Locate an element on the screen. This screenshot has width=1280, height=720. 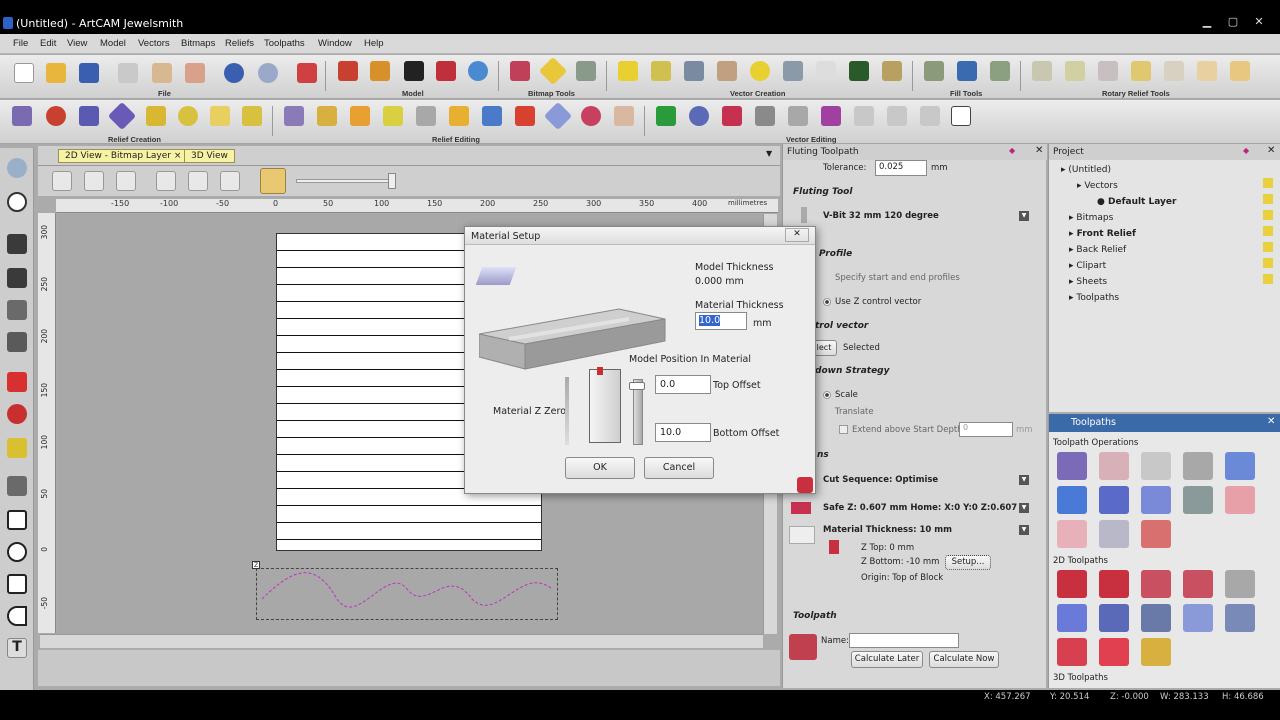
edit-icon is located at coordinates (307, 73).